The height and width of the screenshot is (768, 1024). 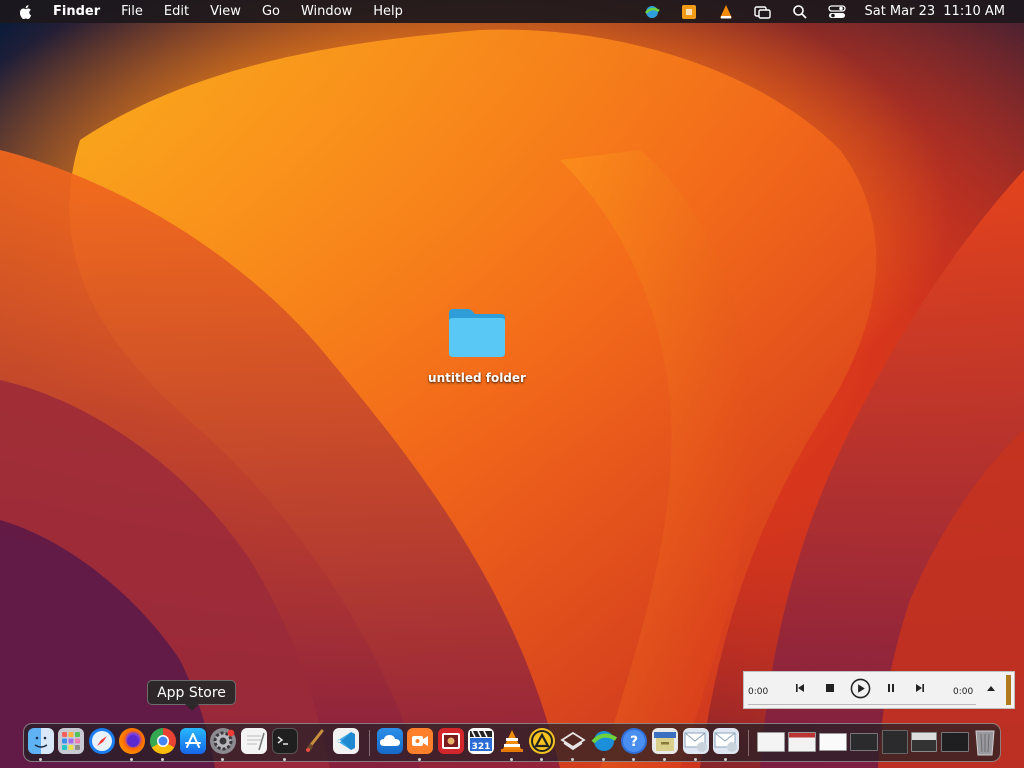 I want to click on folder-label: untitled folder, so click(x=477, y=378).